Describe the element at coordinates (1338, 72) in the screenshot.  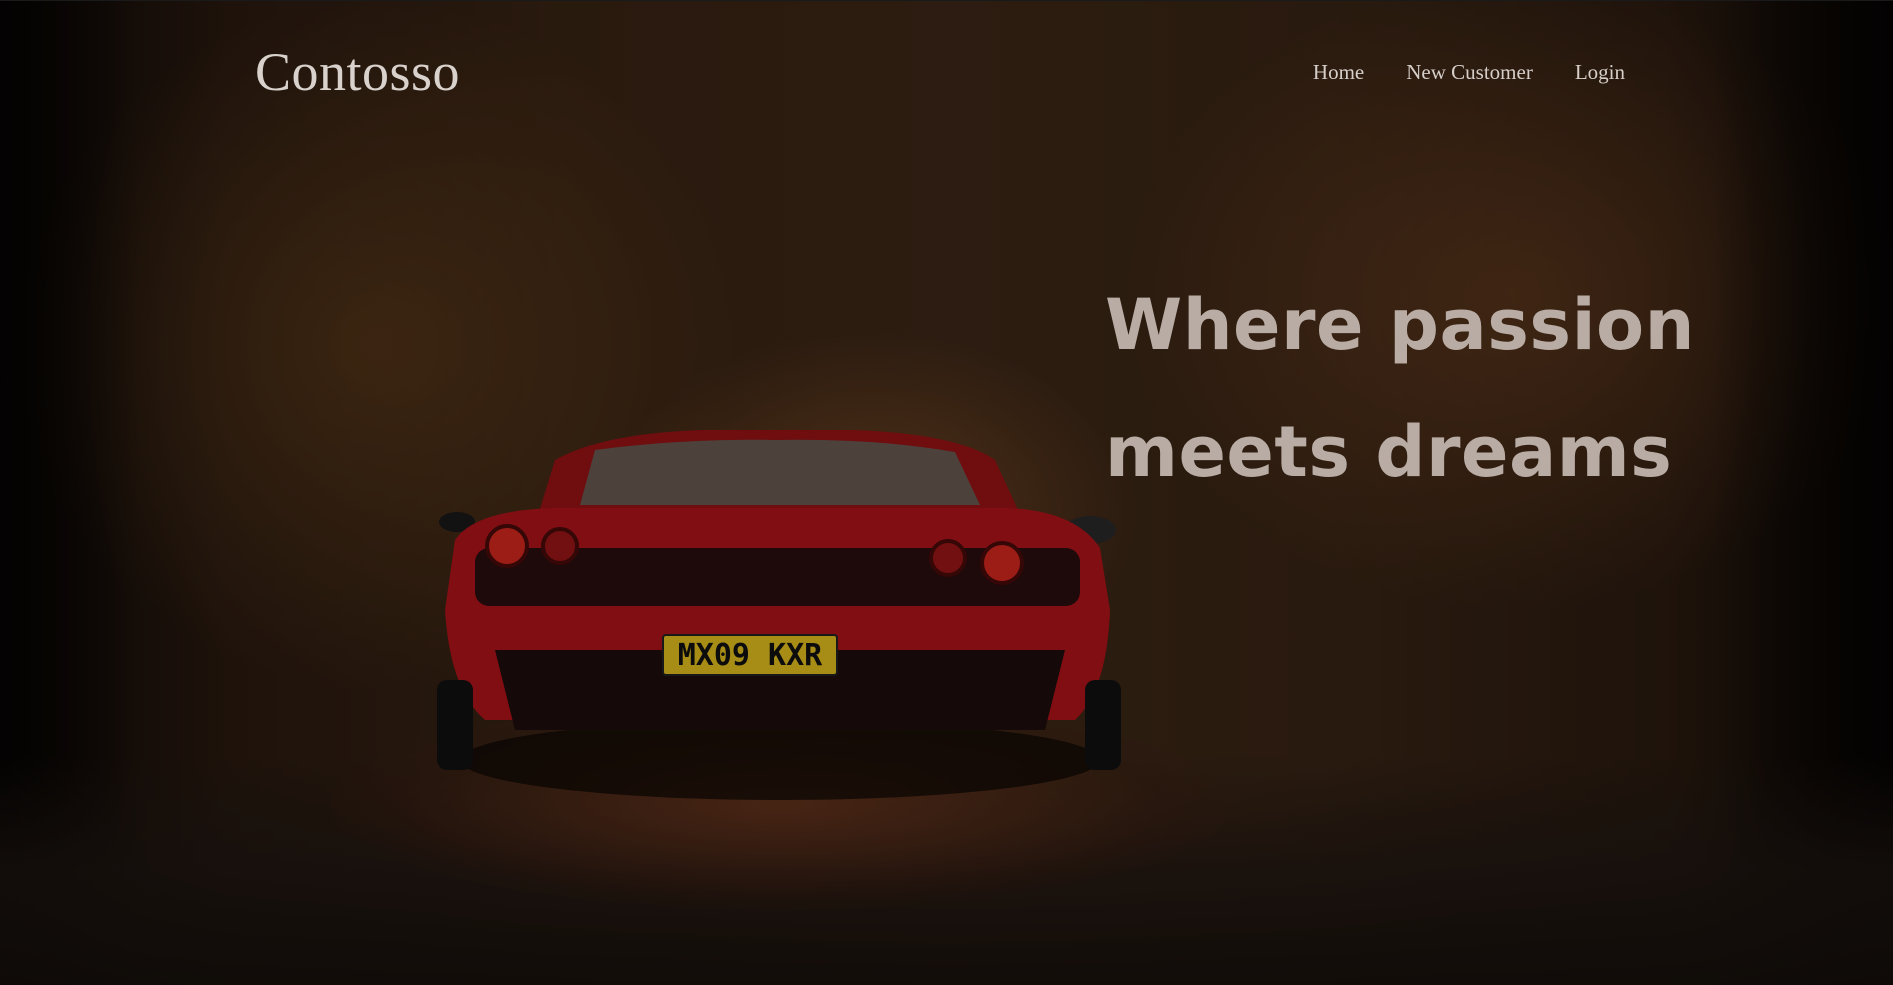
I see `nav-home-link: Home` at that location.